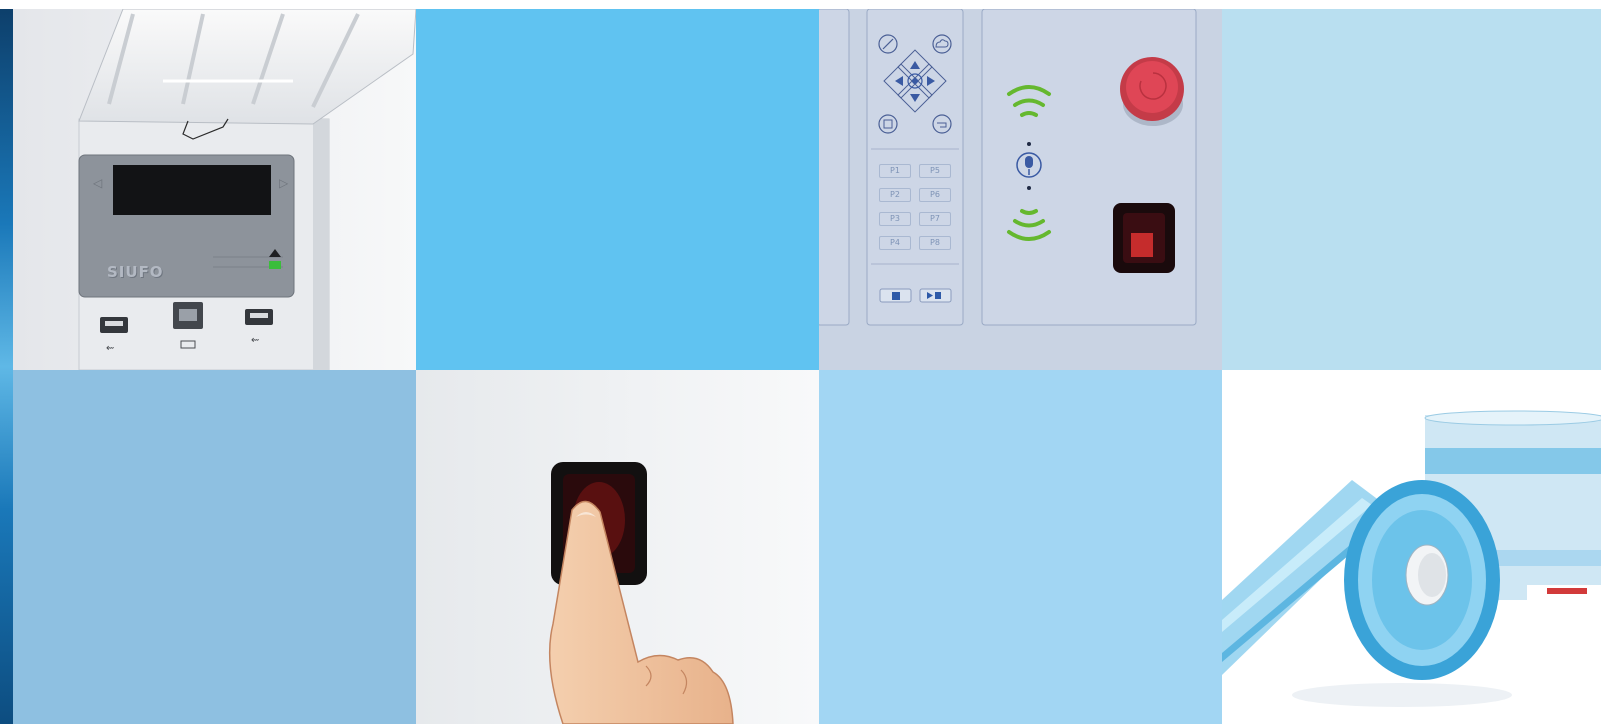 The height and width of the screenshot is (724, 1601). What do you see at coordinates (617, 189) in the screenshot?
I see `tile-color-sky-blue` at bounding box center [617, 189].